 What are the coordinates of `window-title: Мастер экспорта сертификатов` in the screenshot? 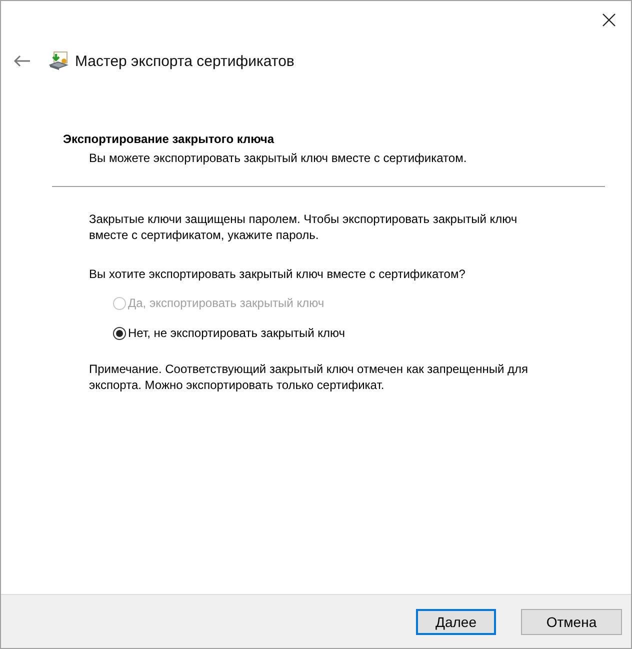 It's located at (184, 61).